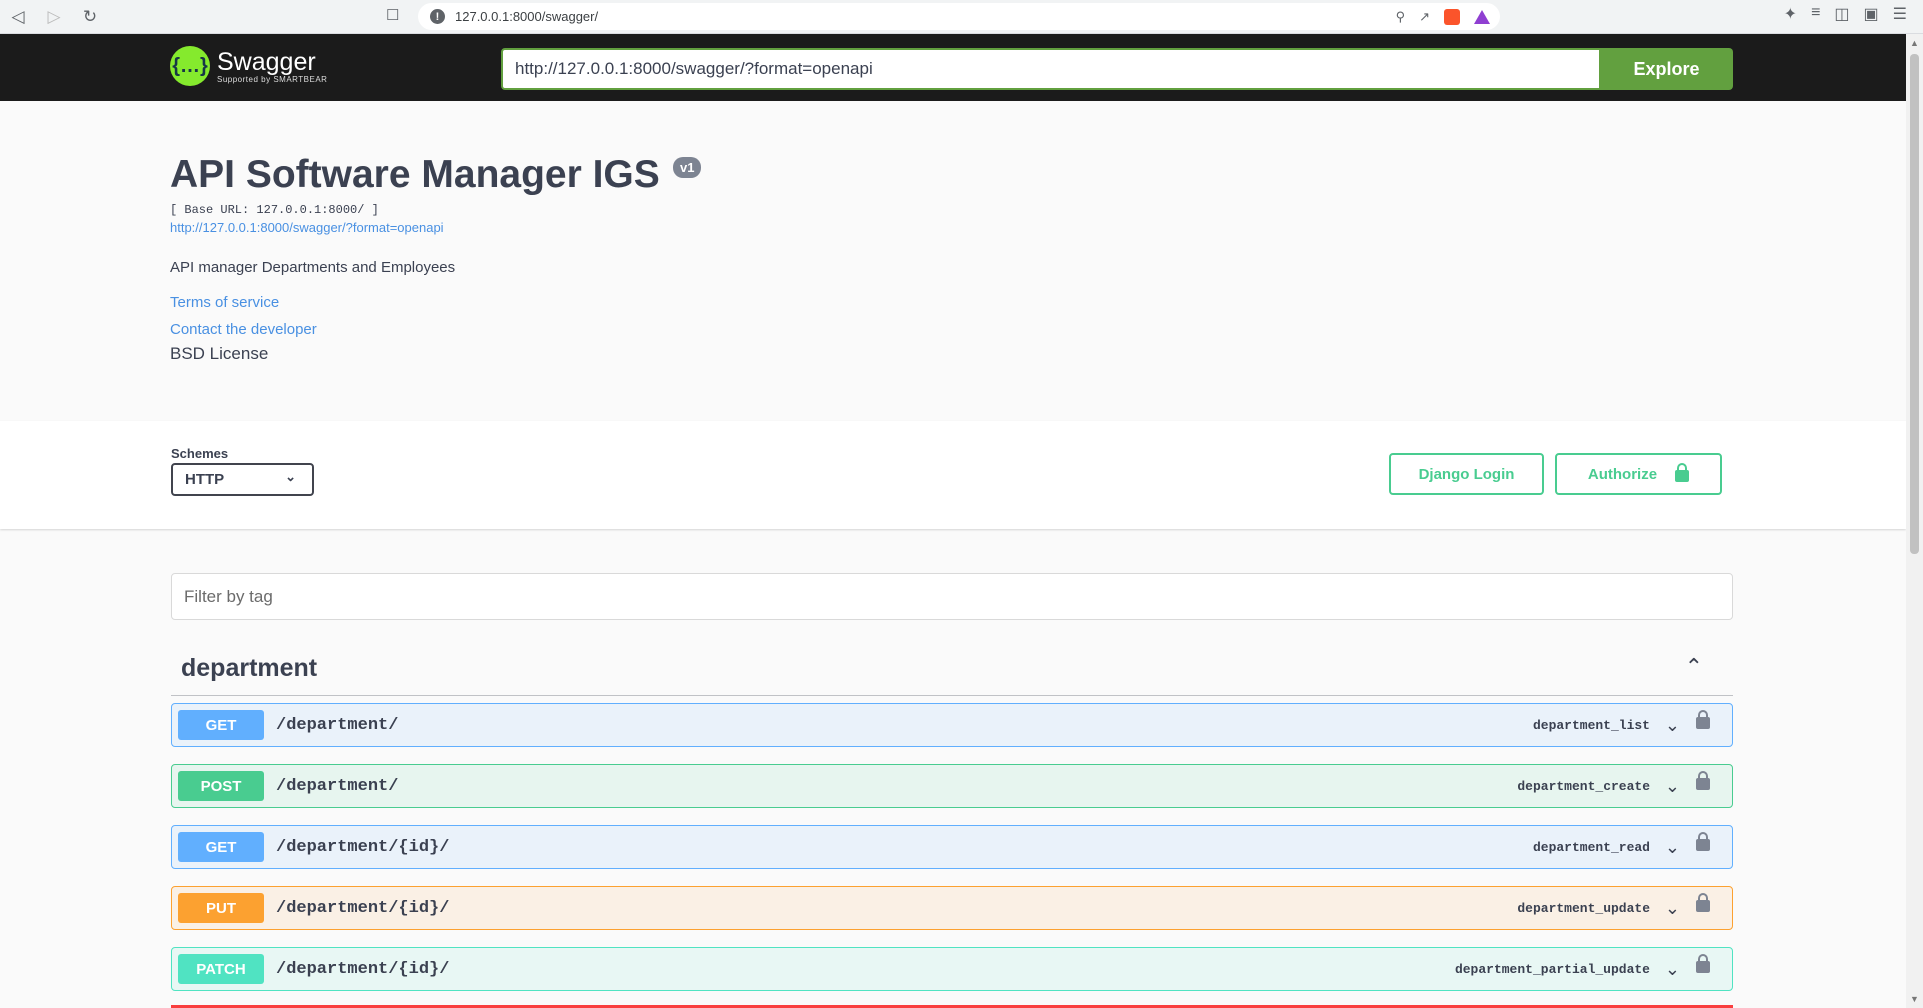 This screenshot has height=1008, width=1923. What do you see at coordinates (527, 16) in the screenshot?
I see `address-url: 127.0.0.1:8000/swagger/` at bounding box center [527, 16].